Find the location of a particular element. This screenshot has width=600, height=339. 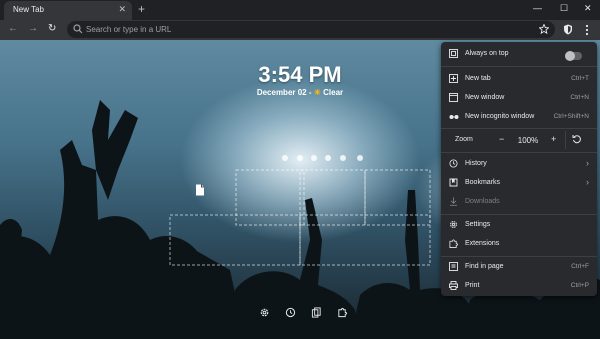

reset-zoom-icon is located at coordinates (577, 139).